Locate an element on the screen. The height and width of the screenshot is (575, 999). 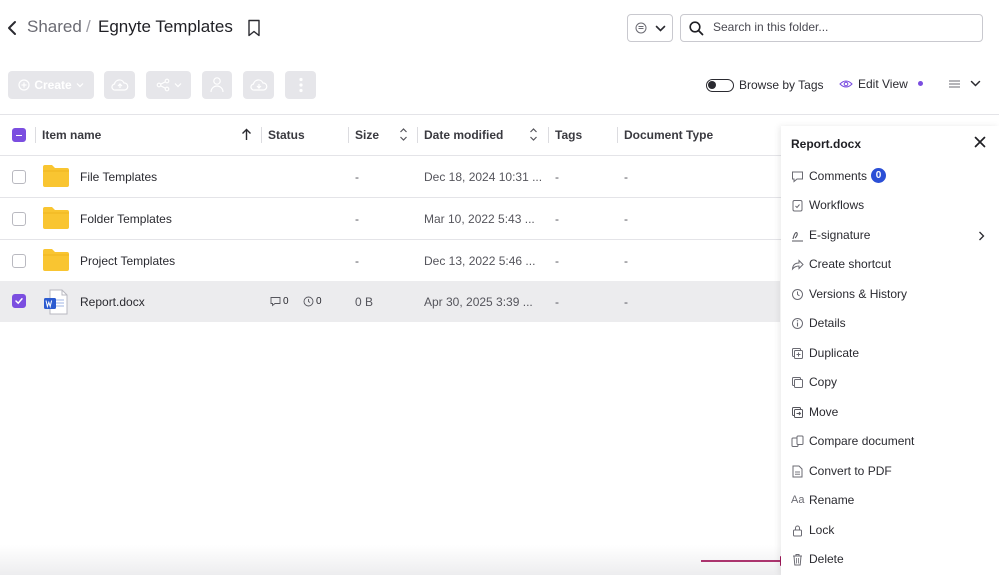
item-size: 0 B is located at coordinates (364, 302).